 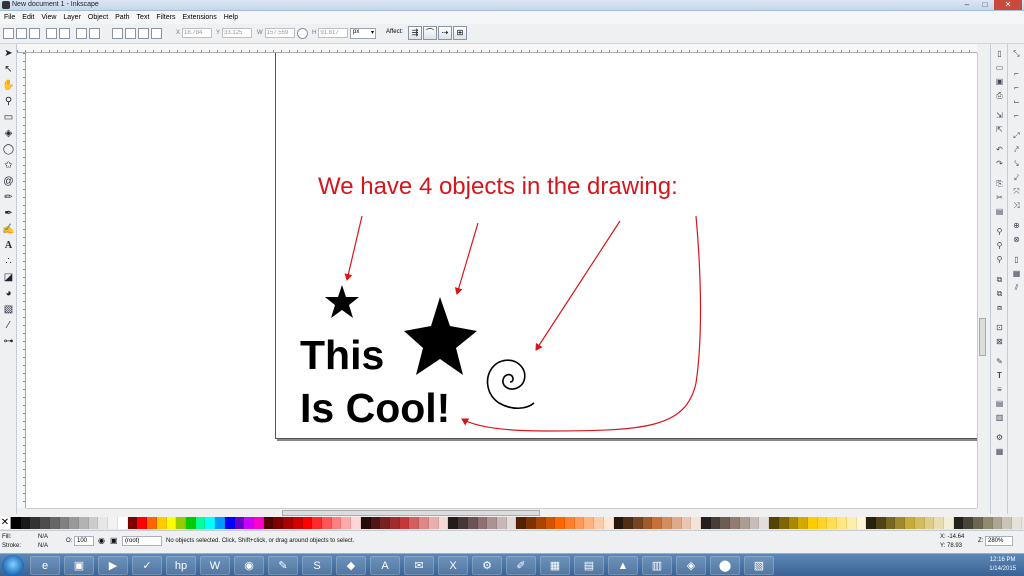 I want to click on menu-view: View, so click(x=48, y=17).